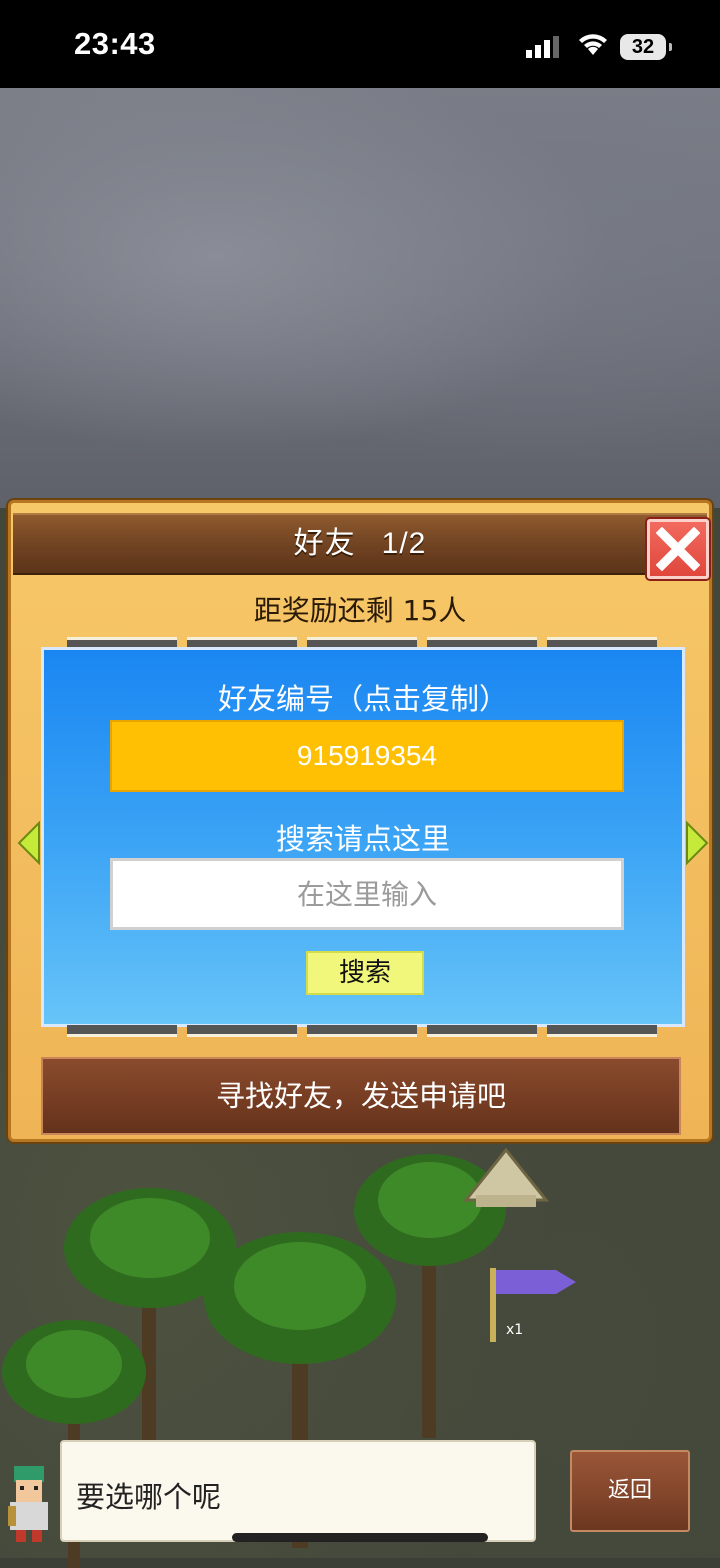 This screenshot has height=1568, width=720. I want to click on signal-icon, so click(542, 47).